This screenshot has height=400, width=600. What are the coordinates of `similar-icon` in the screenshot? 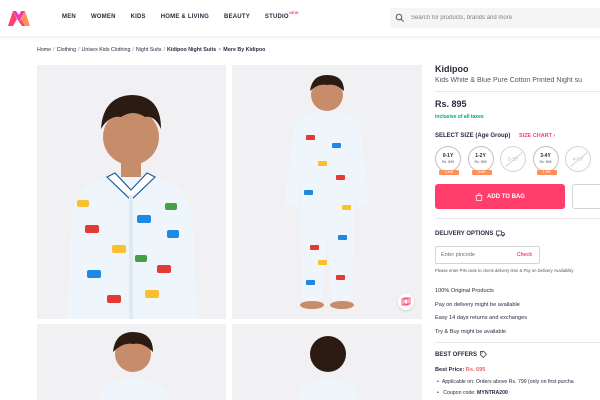 It's located at (406, 301).